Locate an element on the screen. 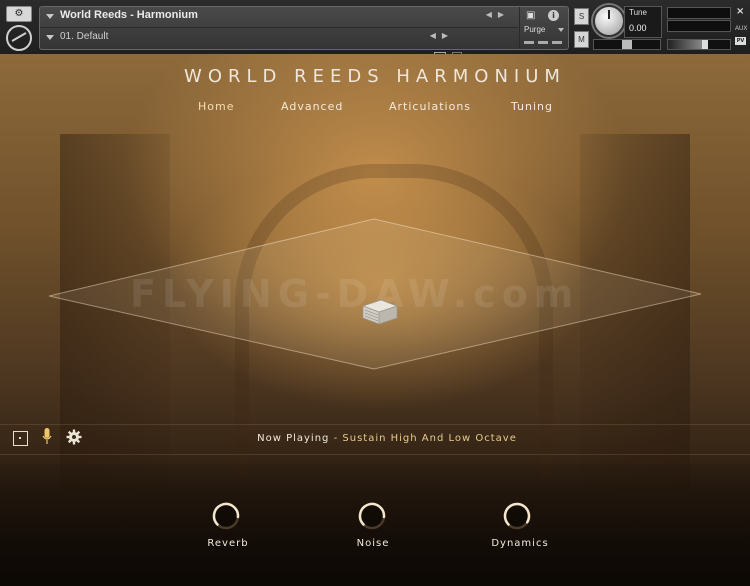  volume-ramp is located at coordinates (685, 44).